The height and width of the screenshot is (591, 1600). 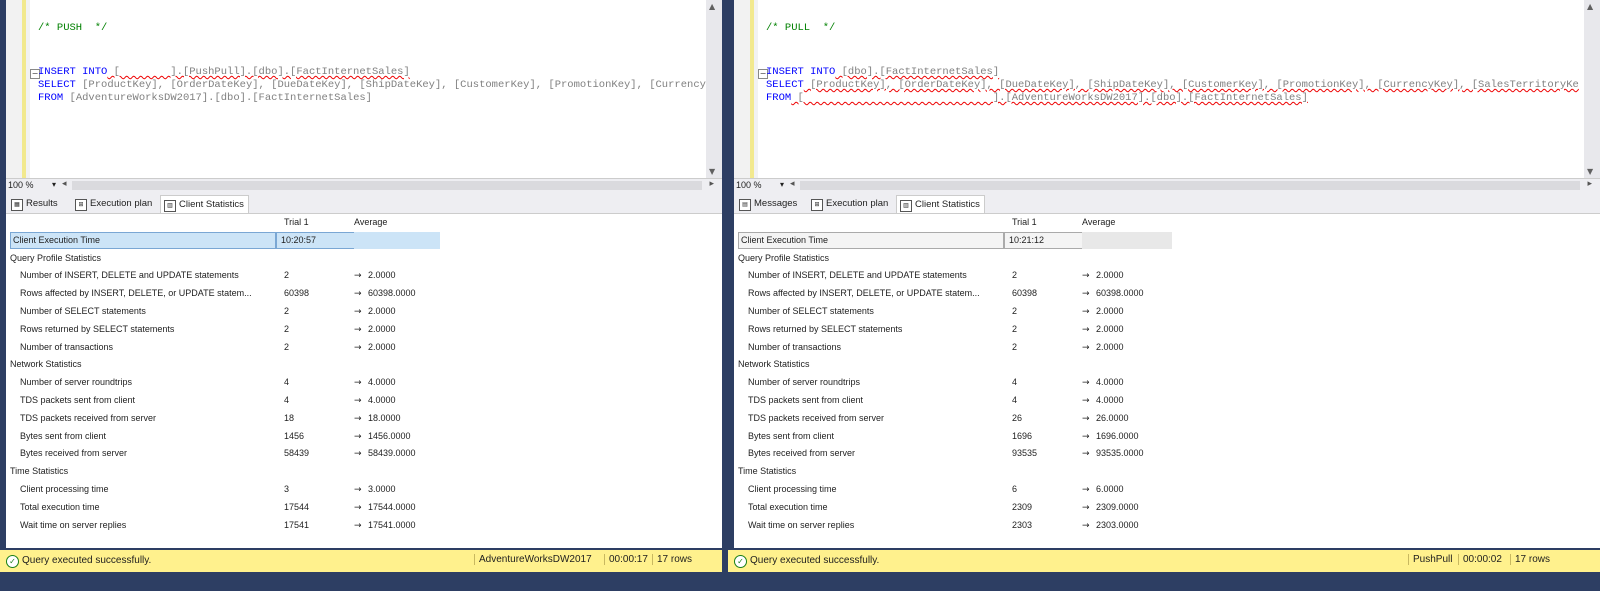 What do you see at coordinates (1480, 559) in the screenshot?
I see `status-elapsed-time: 00:00:02` at bounding box center [1480, 559].